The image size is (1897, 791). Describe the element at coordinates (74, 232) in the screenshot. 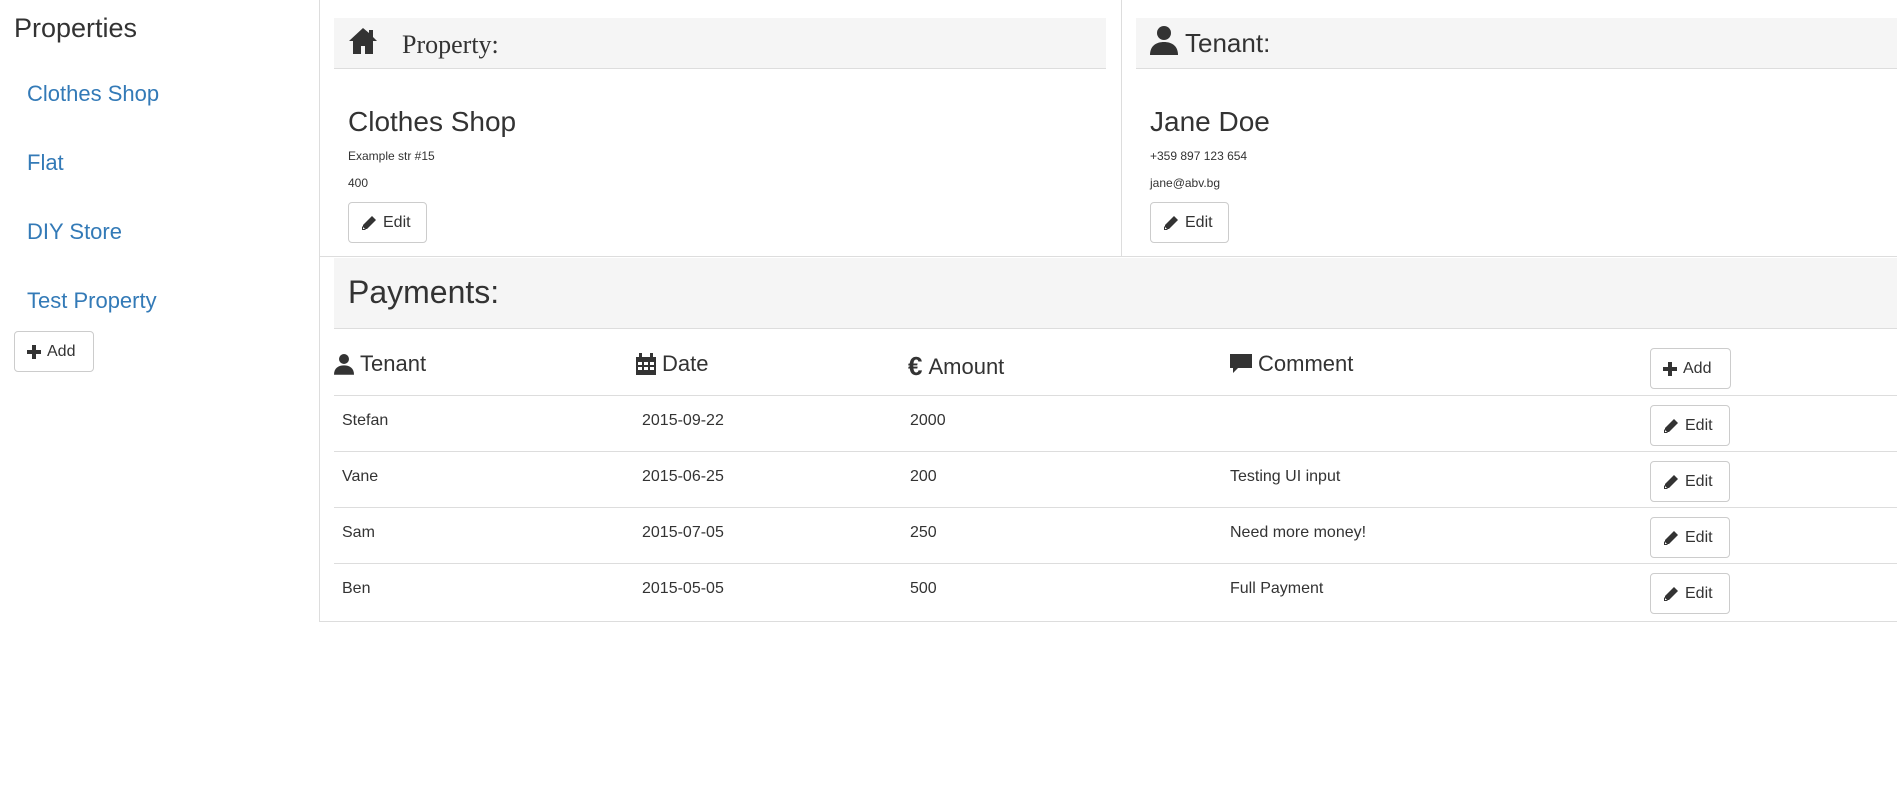

I see `sidebar-item-diy-store: DIY Store` at that location.